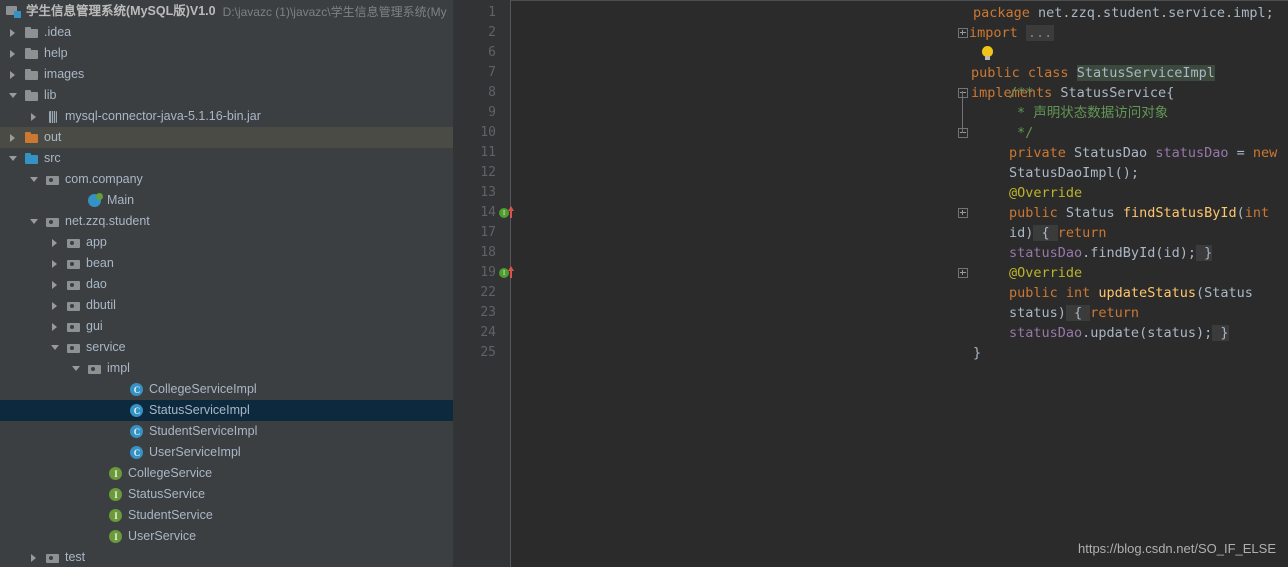  I want to click on tree-item-mysql-connector-java-5-1-16-bin-jar: mysql-connector-java-5.1.16-bin.jar, so click(226, 116).